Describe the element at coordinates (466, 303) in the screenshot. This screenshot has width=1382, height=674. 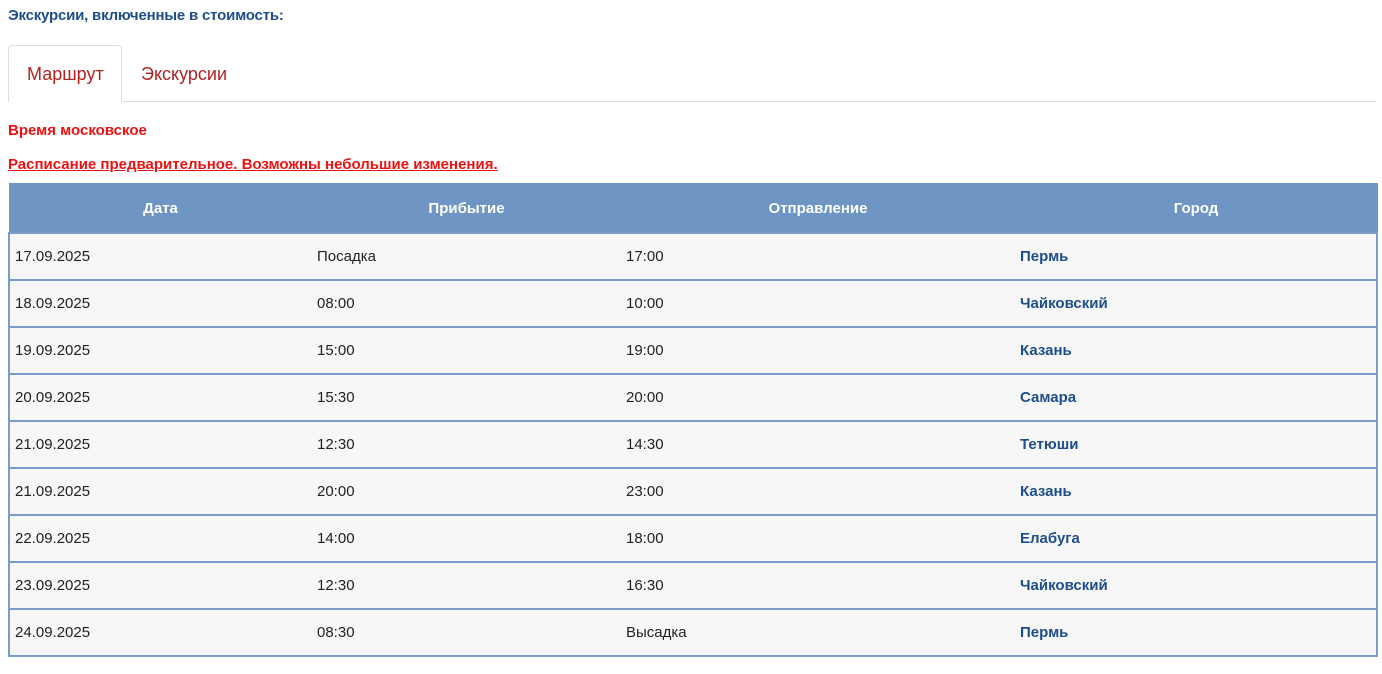
I see `arrival-cell: 08:00` at that location.